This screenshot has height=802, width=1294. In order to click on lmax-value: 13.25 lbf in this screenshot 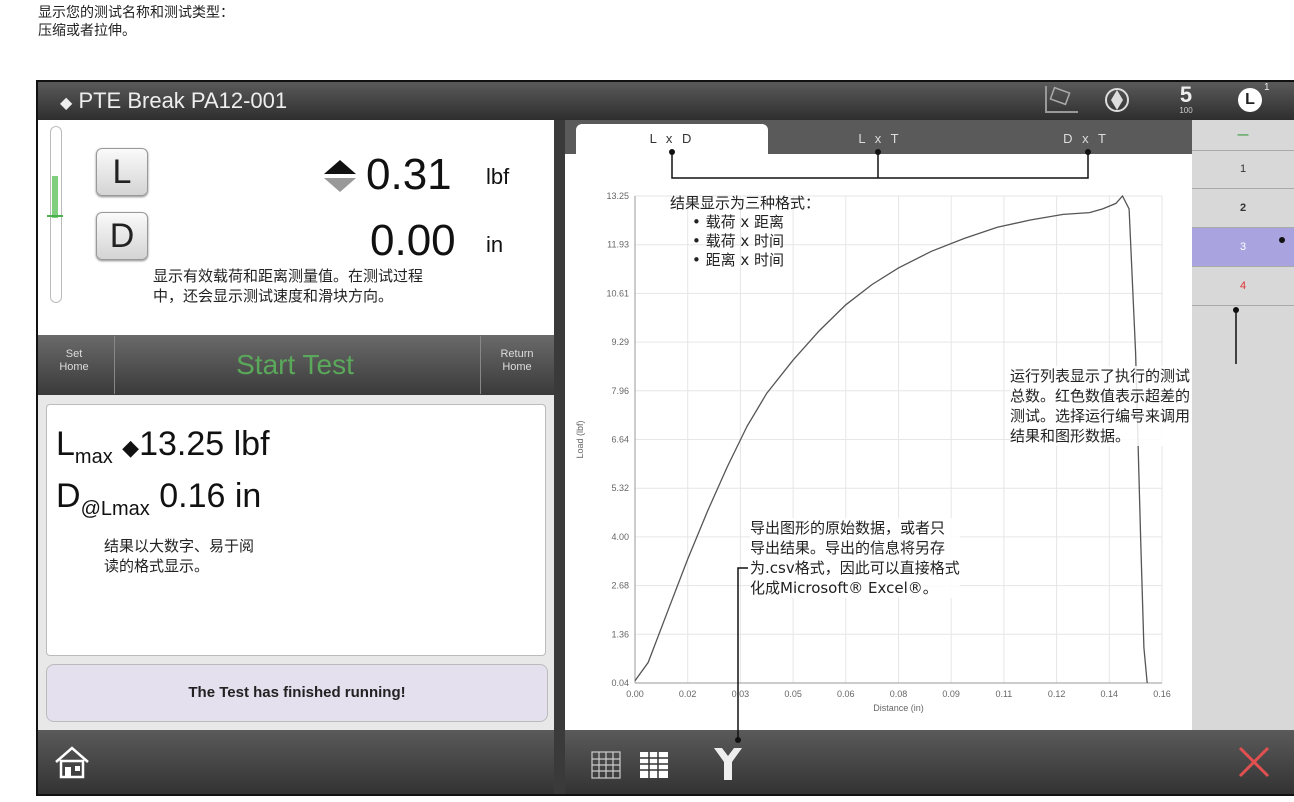, I will do `click(204, 444)`.